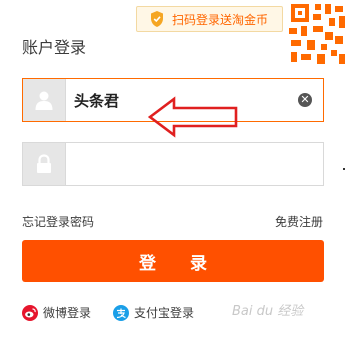 This screenshot has height=347, width=347. I want to click on clear-icon: ✕, so click(305, 100).